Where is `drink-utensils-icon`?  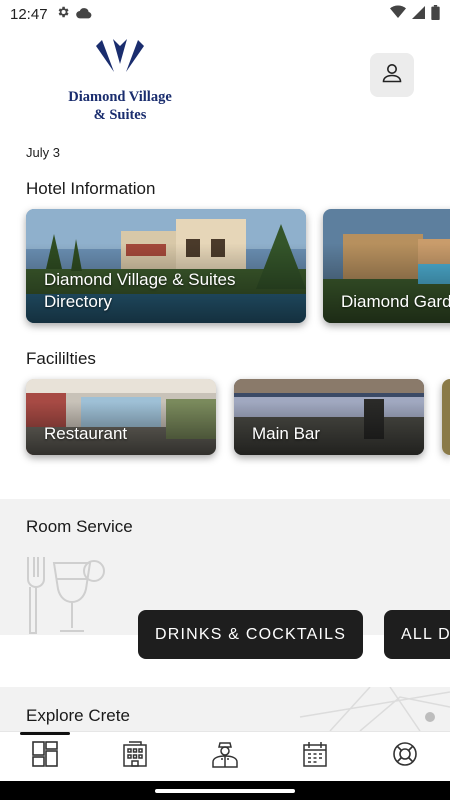
drink-utensils-icon is located at coordinates (66, 596).